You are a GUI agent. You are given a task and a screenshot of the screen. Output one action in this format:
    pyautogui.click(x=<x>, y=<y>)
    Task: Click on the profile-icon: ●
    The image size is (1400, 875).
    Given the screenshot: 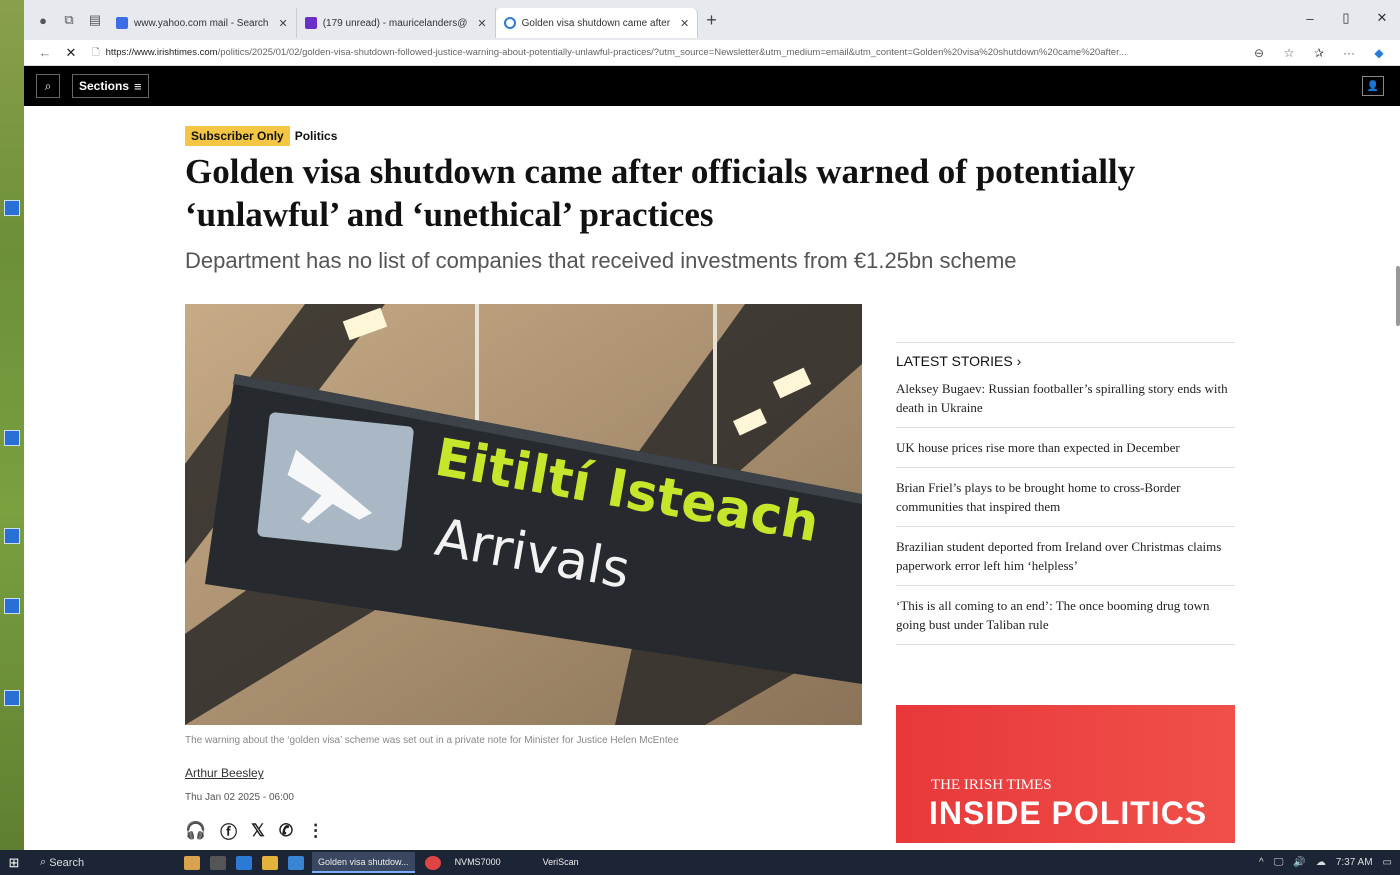 What is the action you would take?
    pyautogui.click(x=43, y=20)
    